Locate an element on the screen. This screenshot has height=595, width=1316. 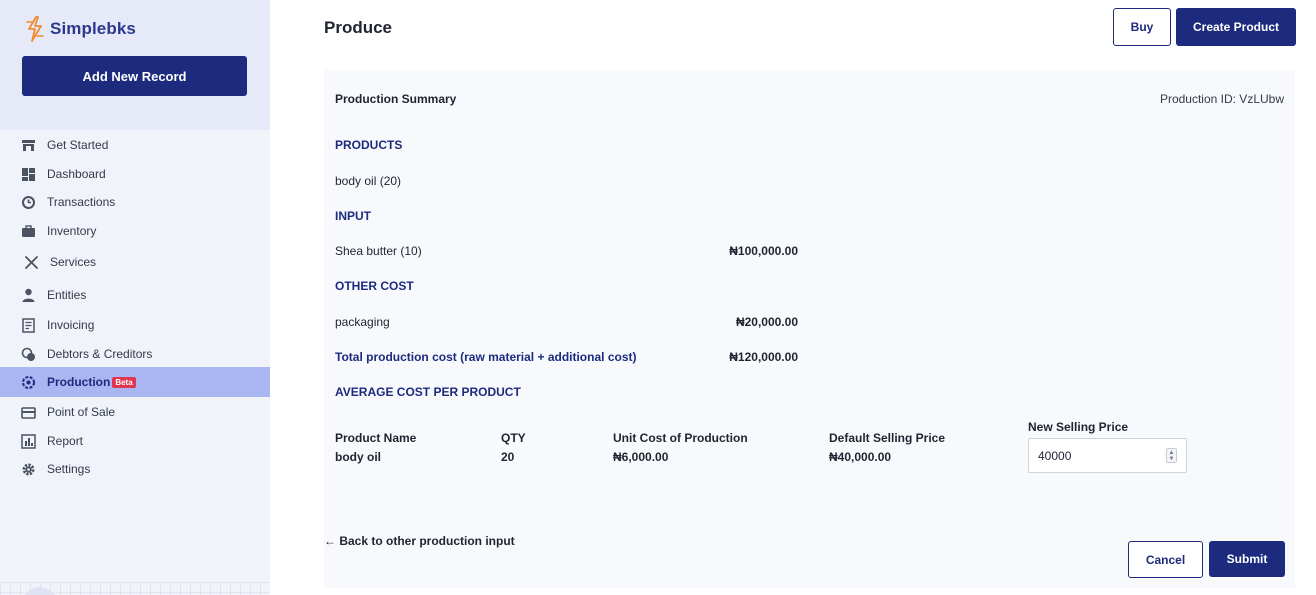
sidebar-item-settings: Settings is located at coordinates (135, 469).